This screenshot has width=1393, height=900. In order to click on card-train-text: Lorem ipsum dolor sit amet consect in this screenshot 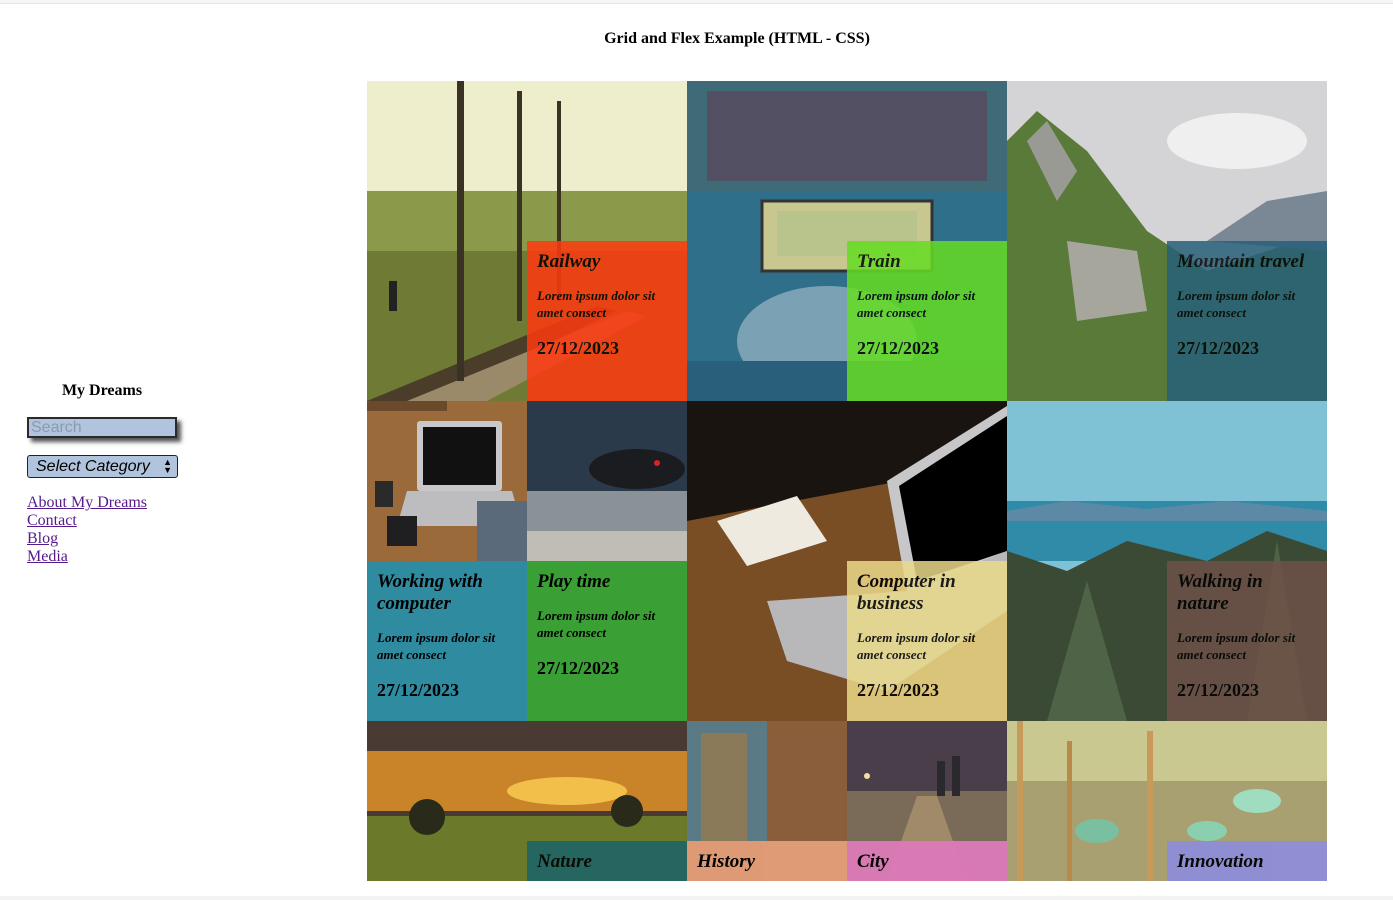, I will do `click(916, 304)`.